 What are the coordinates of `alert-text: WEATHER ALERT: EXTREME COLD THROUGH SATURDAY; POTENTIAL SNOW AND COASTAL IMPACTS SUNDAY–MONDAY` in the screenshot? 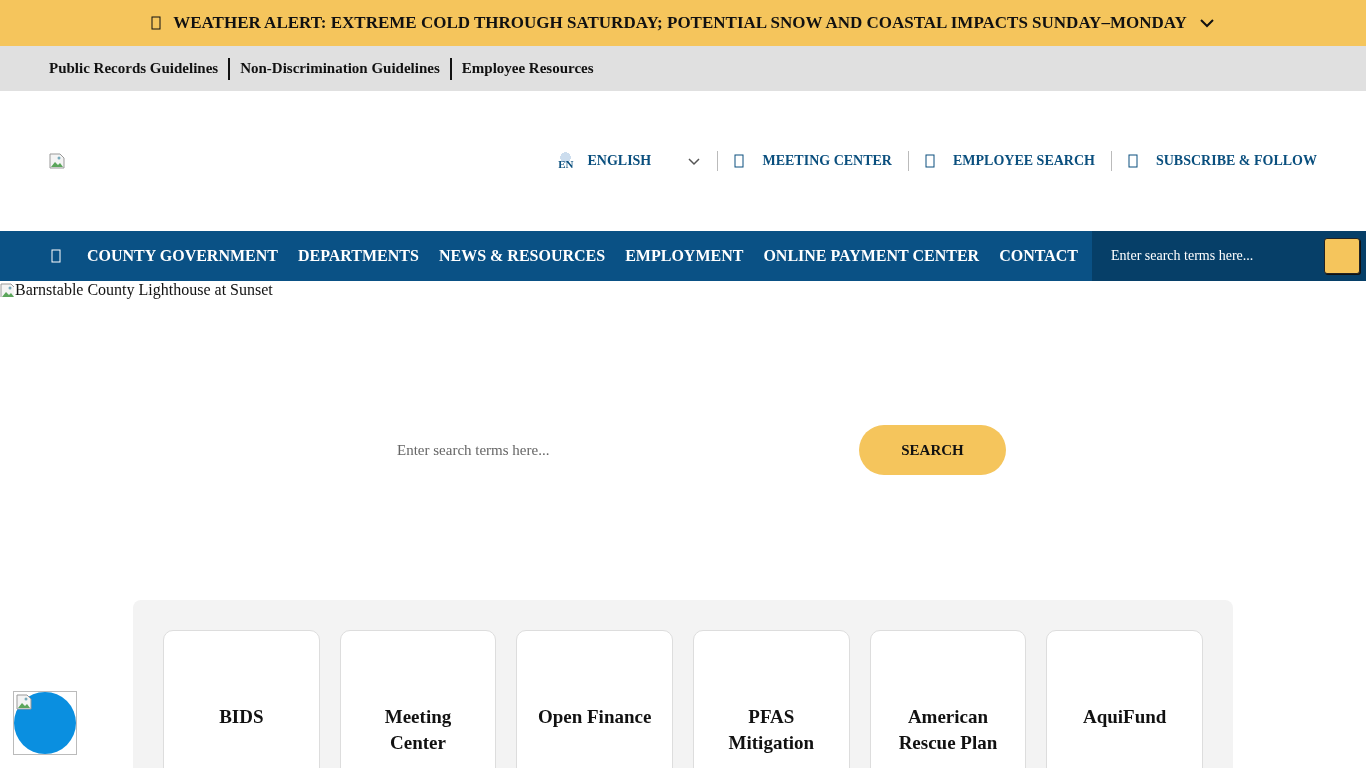 It's located at (680, 23).